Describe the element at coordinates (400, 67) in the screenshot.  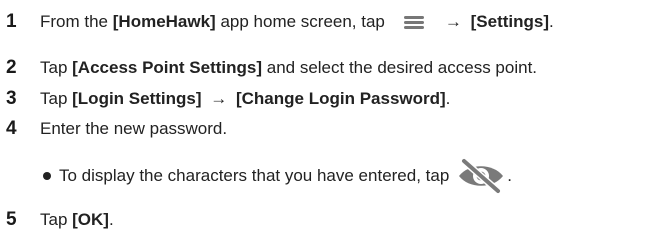
I see `step-text-post: and select the desired access point.` at that location.